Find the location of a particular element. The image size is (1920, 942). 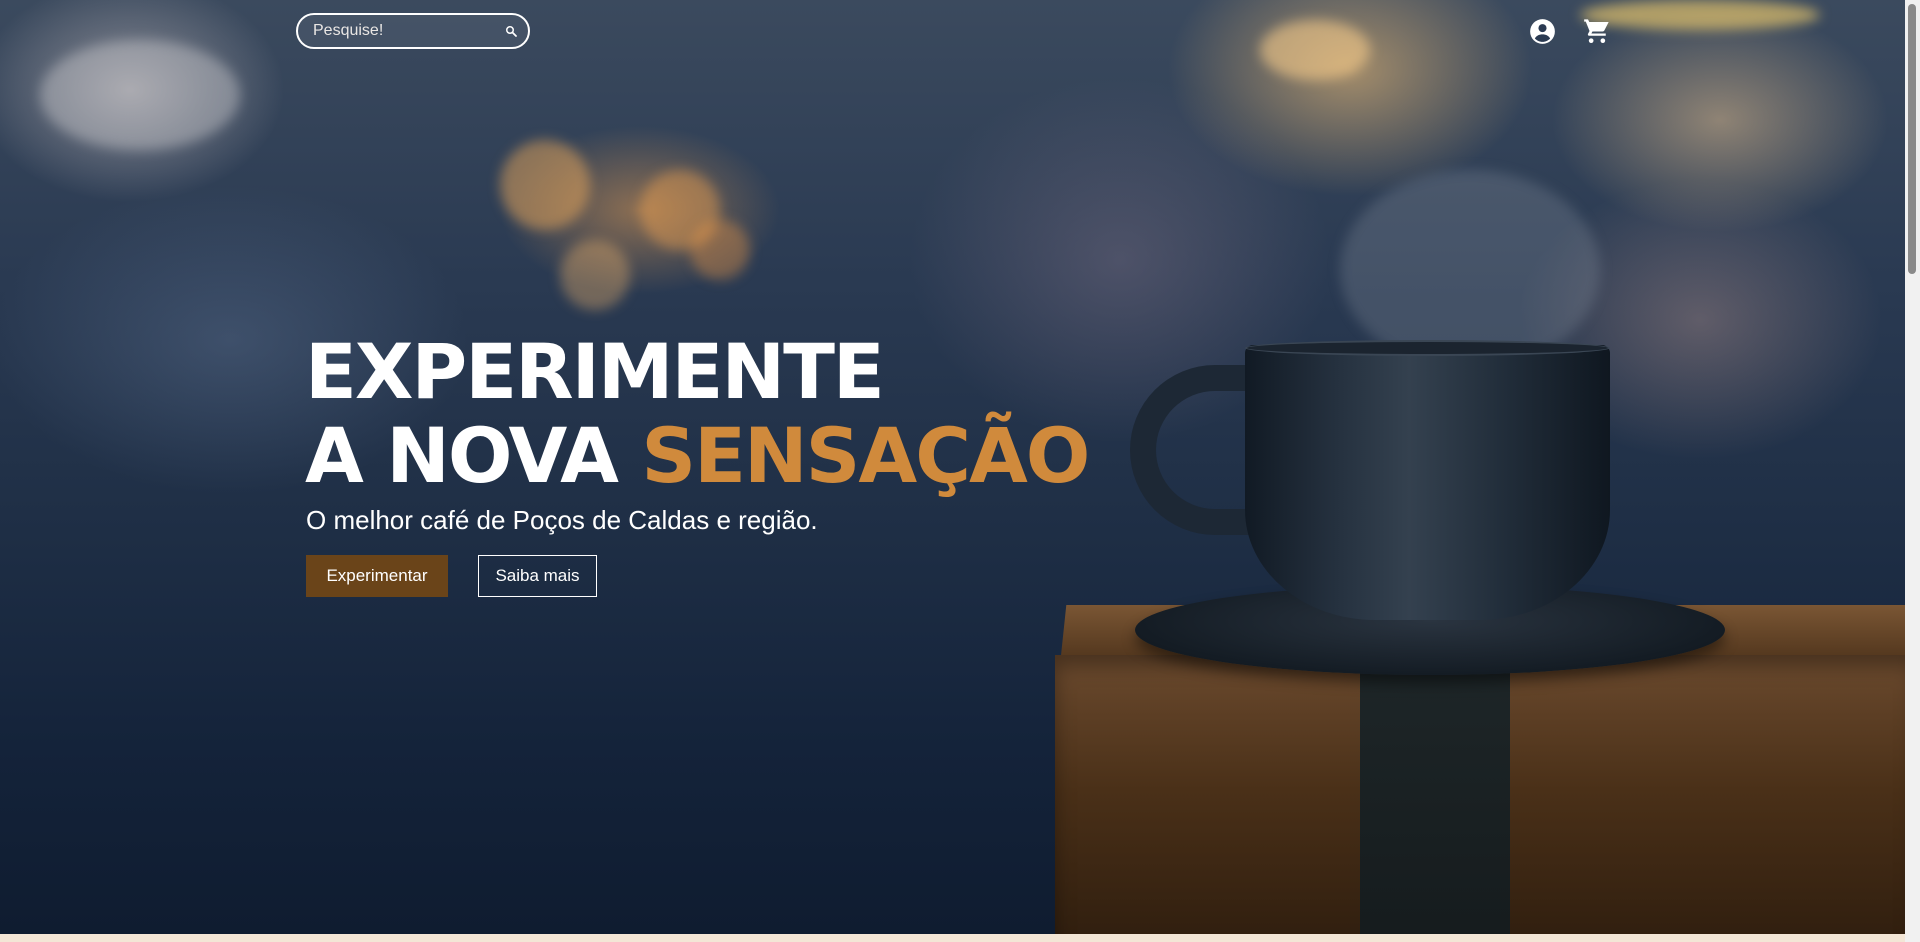

headline-line-1: EXPERIMENTE is located at coordinates (595, 371).